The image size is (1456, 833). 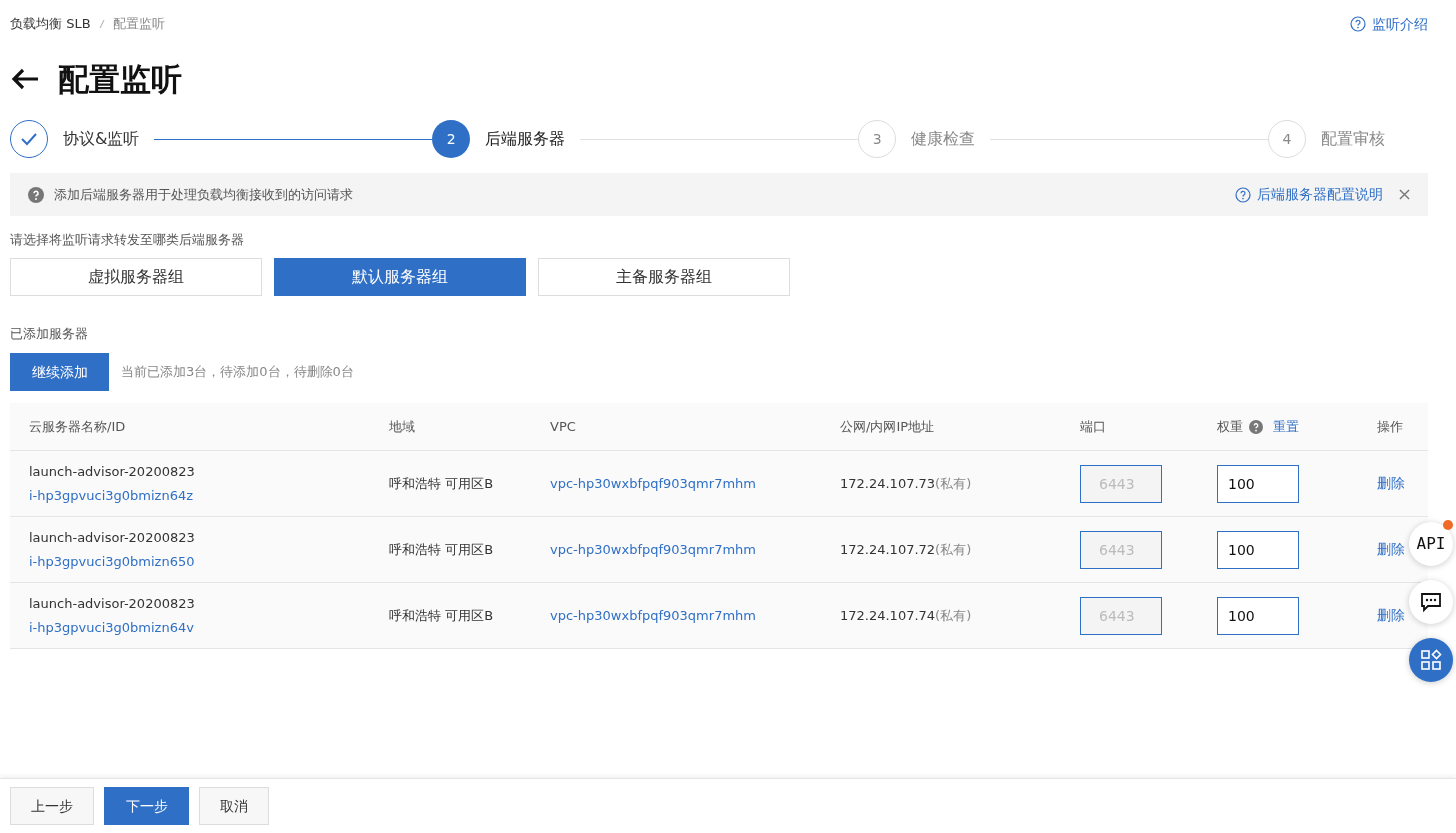 What do you see at coordinates (1353, 139) in the screenshot?
I see `step-label: 配置审核` at bounding box center [1353, 139].